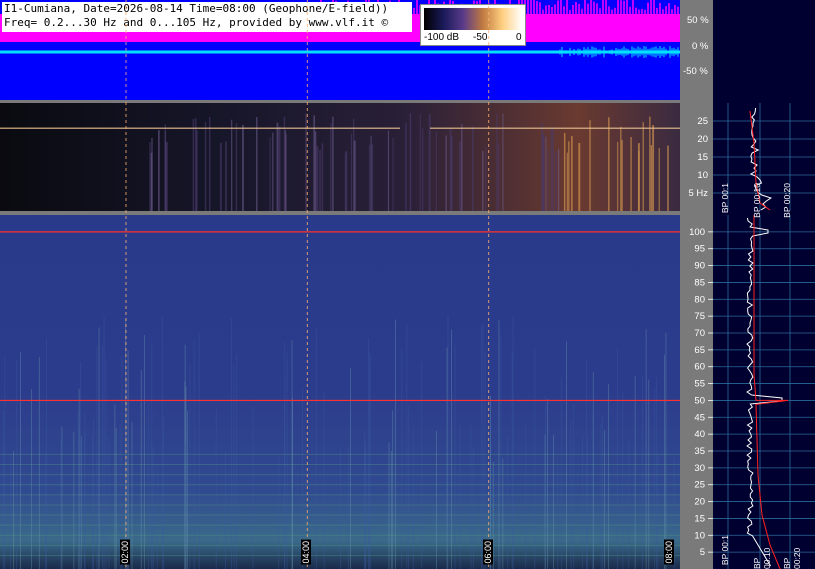 This screenshot has height=569, width=815. What do you see at coordinates (747, 392) in the screenshot?
I see `main-axis-and-profile: 100 95 90 85 80 75 70 65 60 55 50 45 40 35 30 25 20 15 10 5` at bounding box center [747, 392].